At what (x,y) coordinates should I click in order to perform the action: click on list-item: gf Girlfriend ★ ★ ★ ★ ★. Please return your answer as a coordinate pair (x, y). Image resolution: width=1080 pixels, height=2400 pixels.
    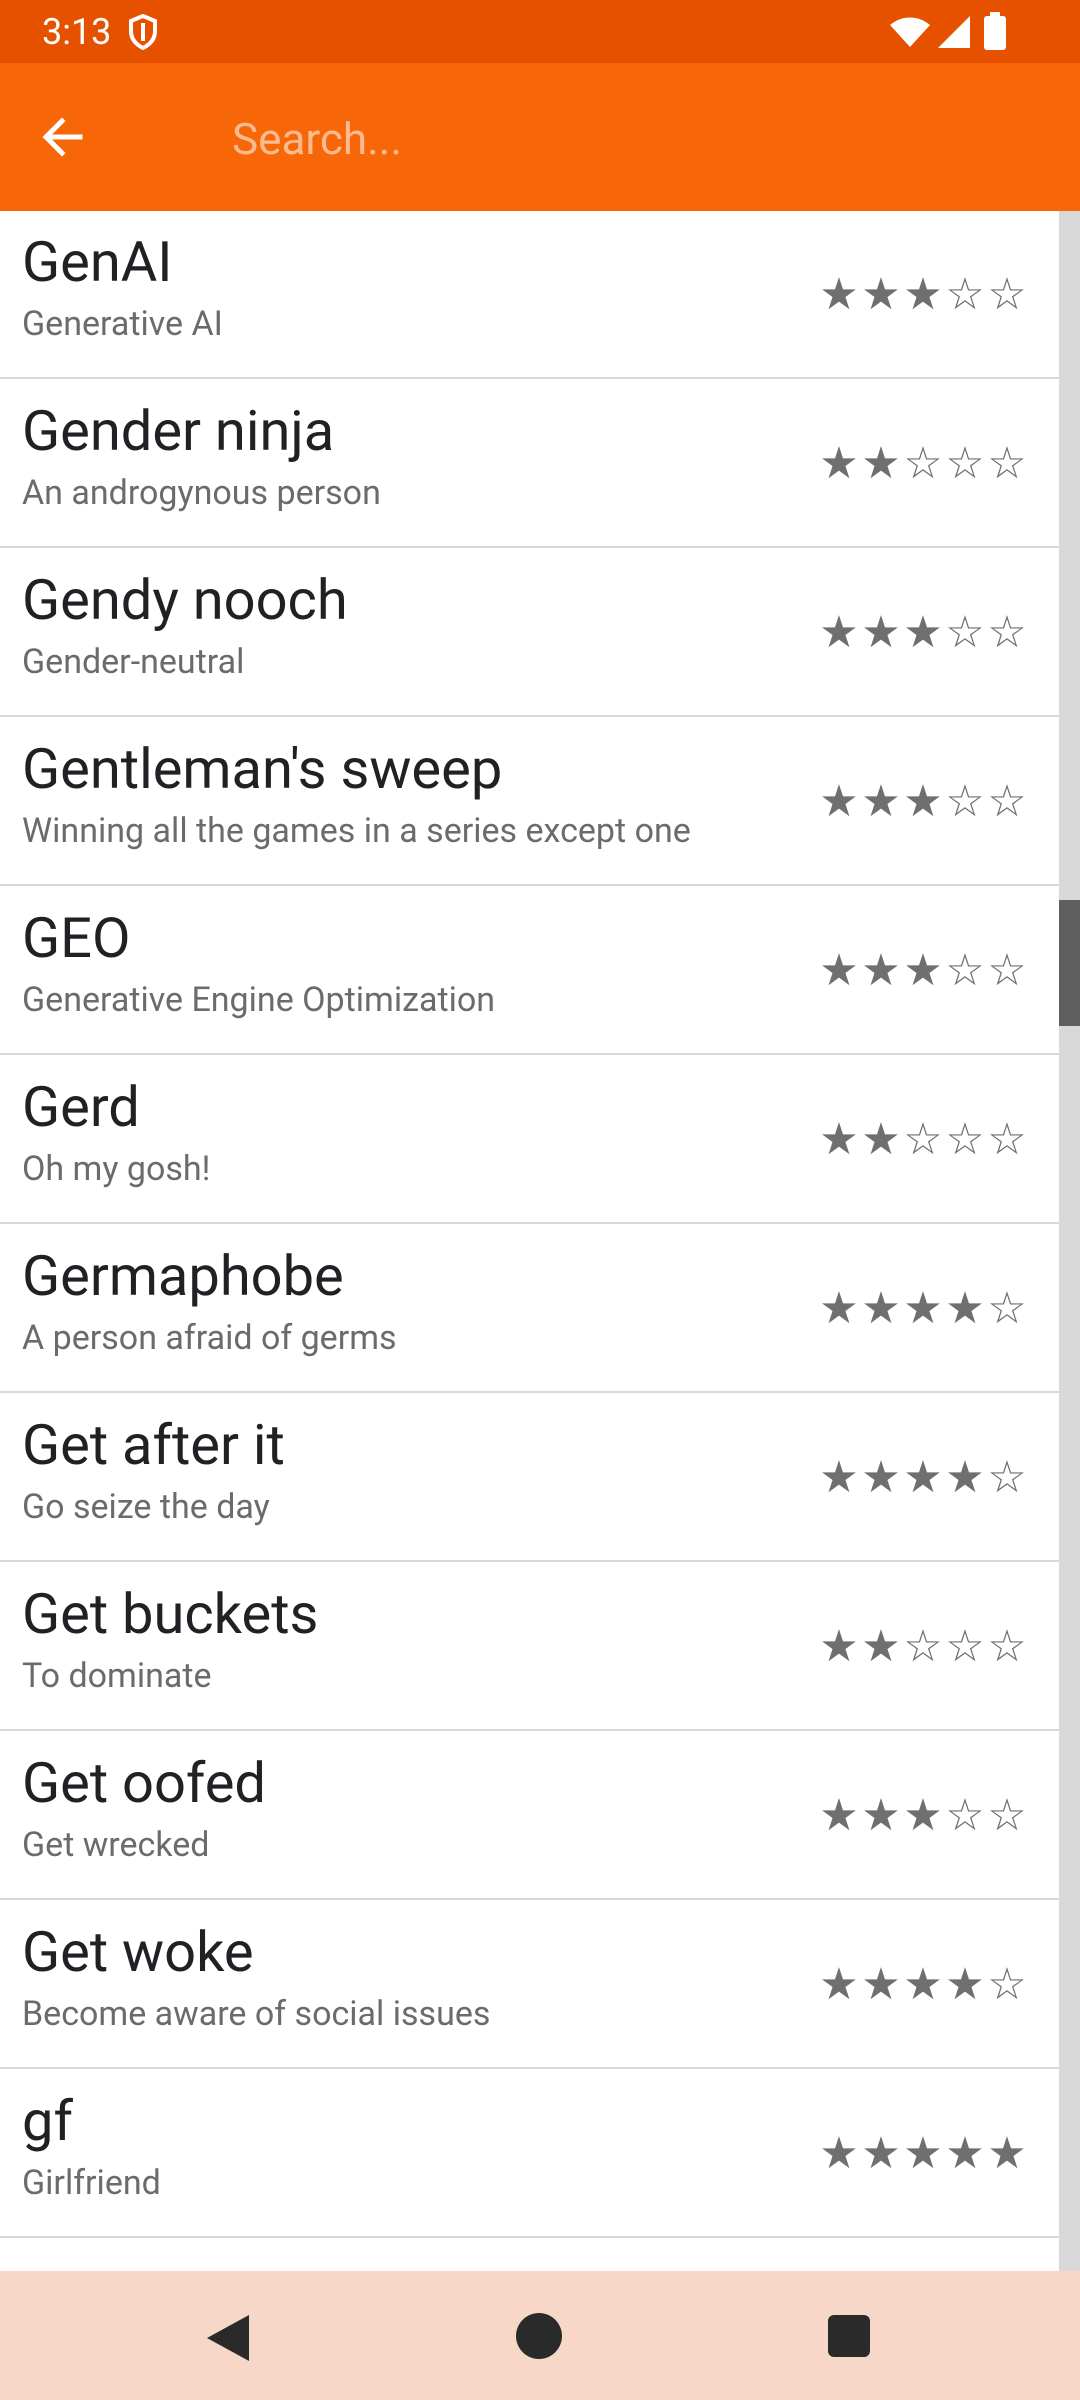
    Looking at the image, I should click on (529, 2154).